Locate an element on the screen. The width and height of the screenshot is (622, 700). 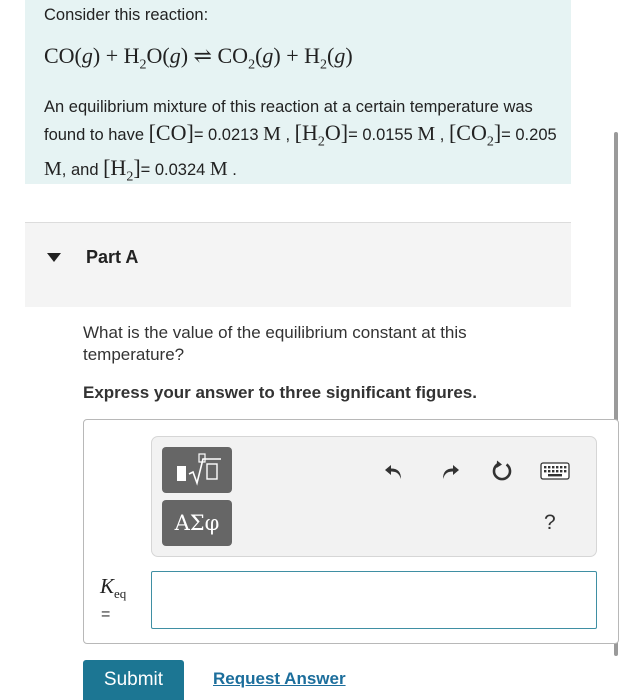
keyboard-icon is located at coordinates (555, 471).